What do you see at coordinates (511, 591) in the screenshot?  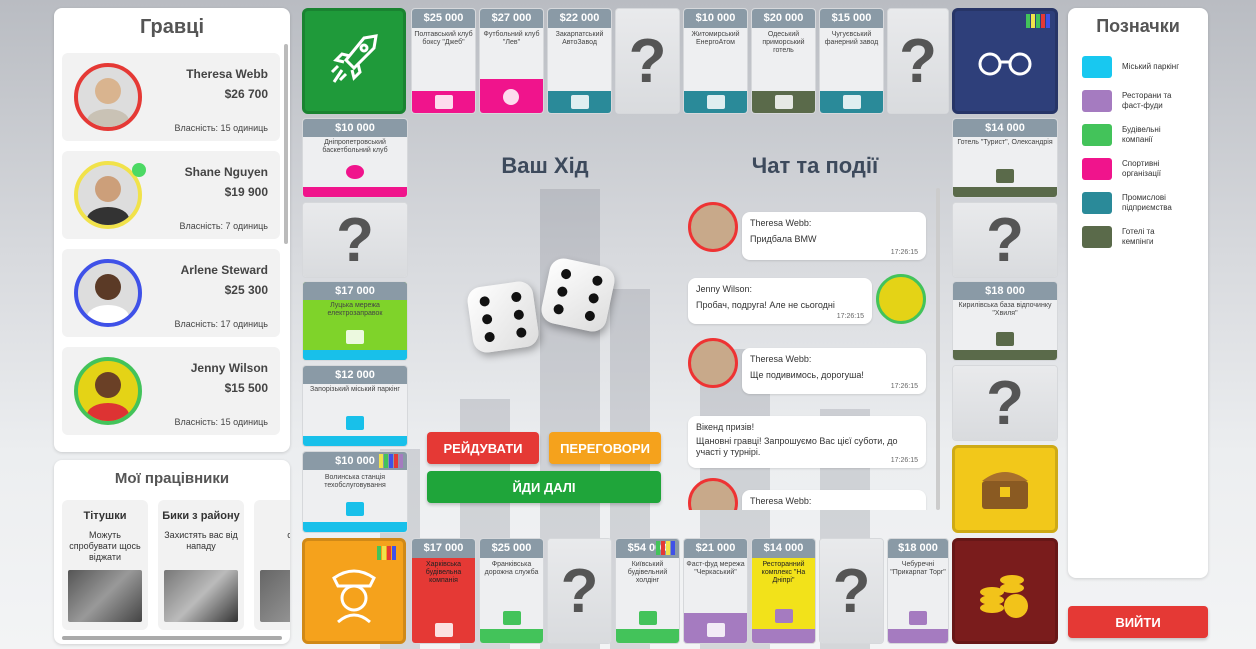 I see `board-cell: $25 000 Франківська дорожна служба` at bounding box center [511, 591].